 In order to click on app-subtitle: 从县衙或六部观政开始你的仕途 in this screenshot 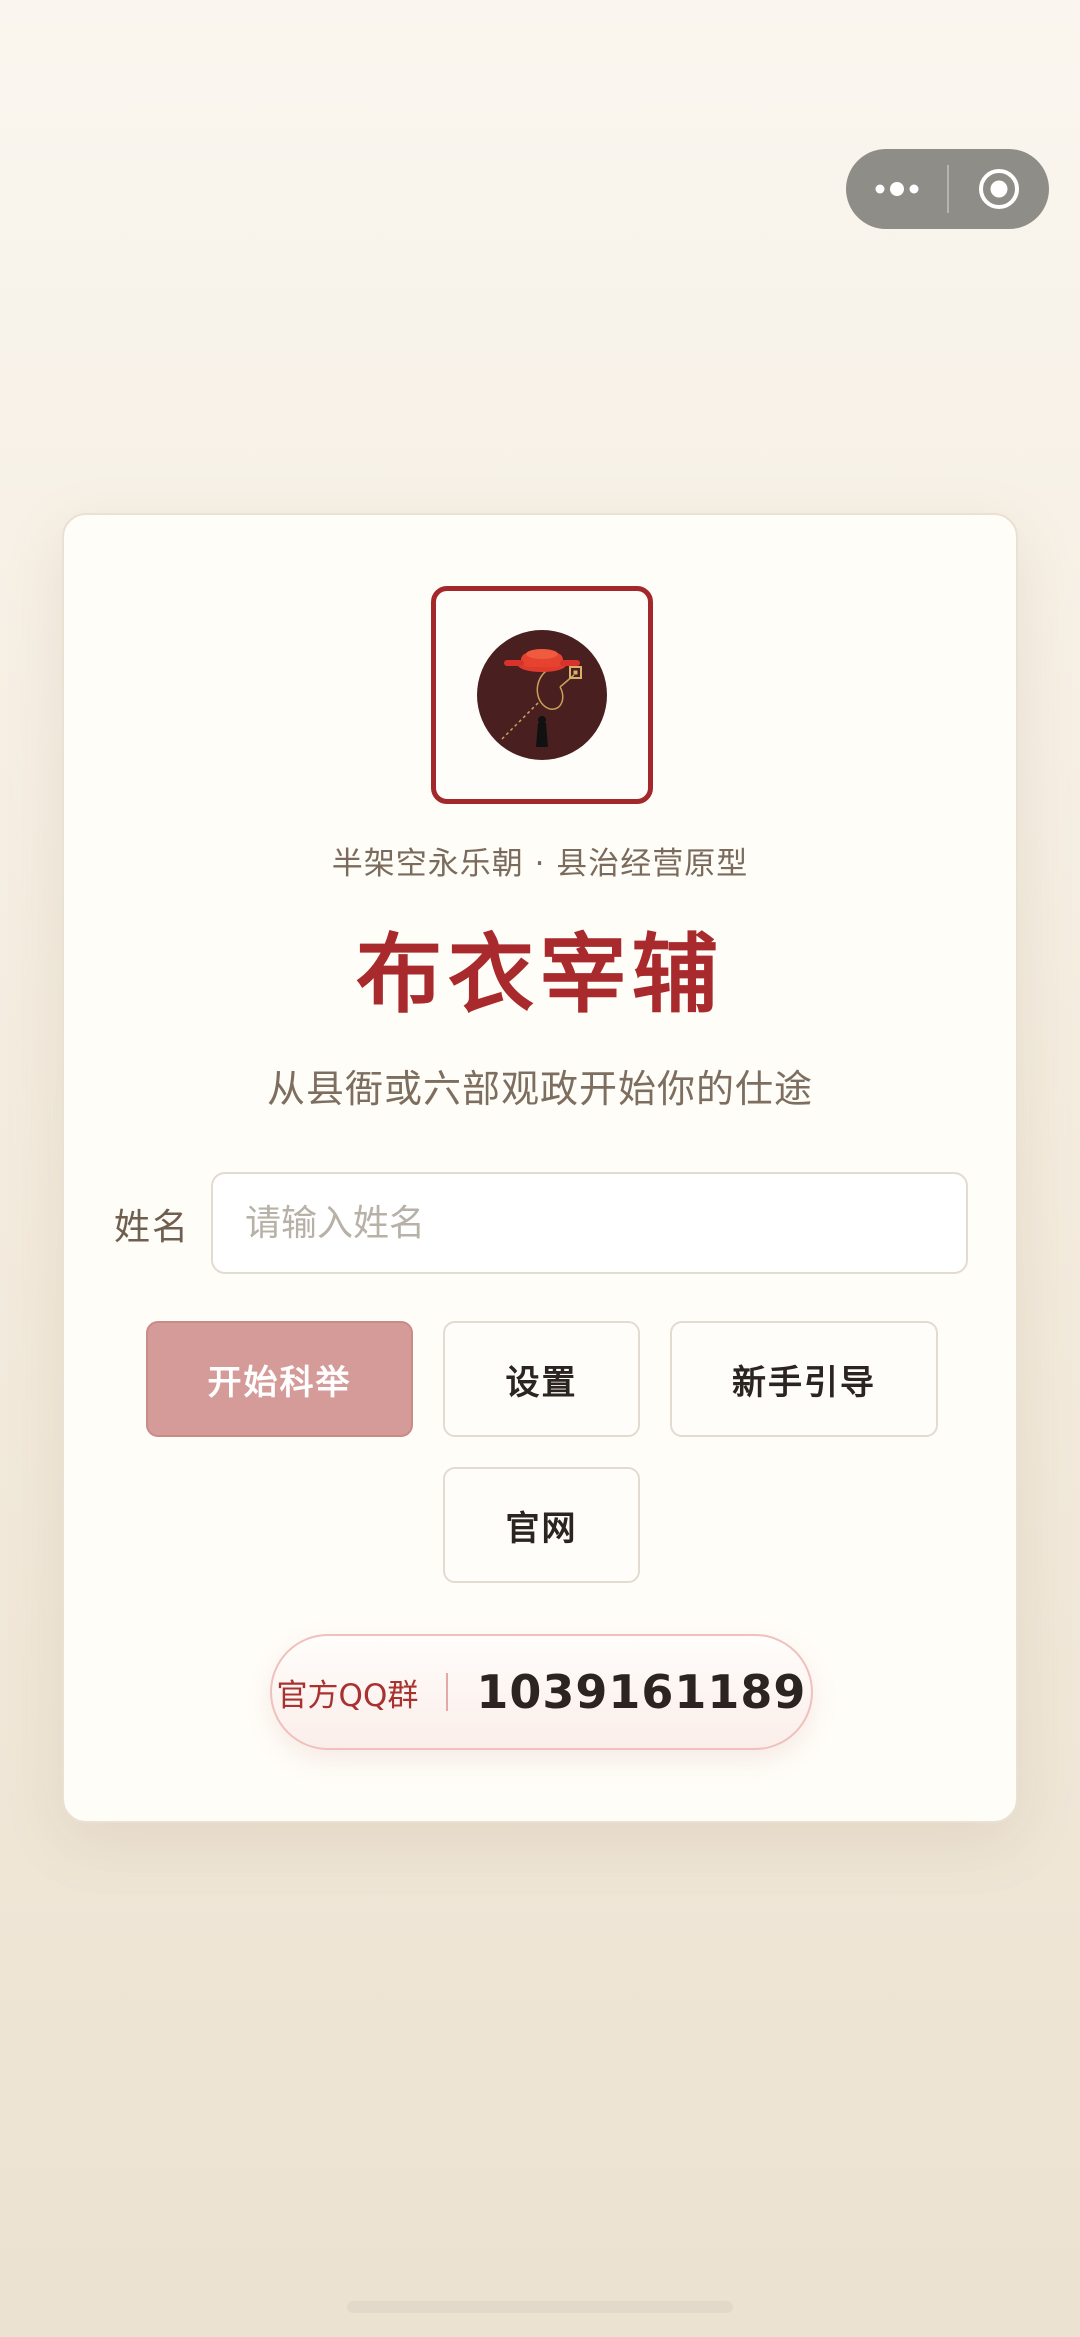, I will do `click(539, 1089)`.